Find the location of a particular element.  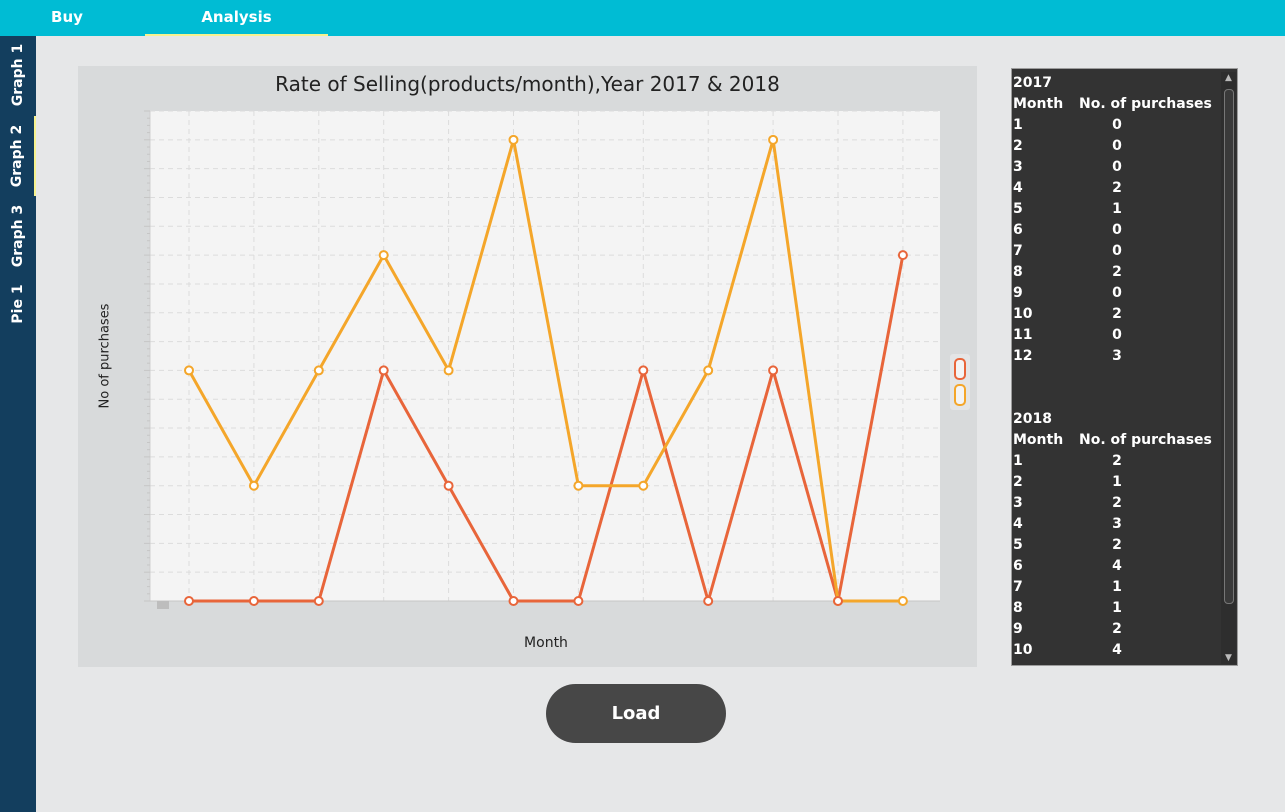

list-item: 11 0 is located at coordinates (1115, 335).